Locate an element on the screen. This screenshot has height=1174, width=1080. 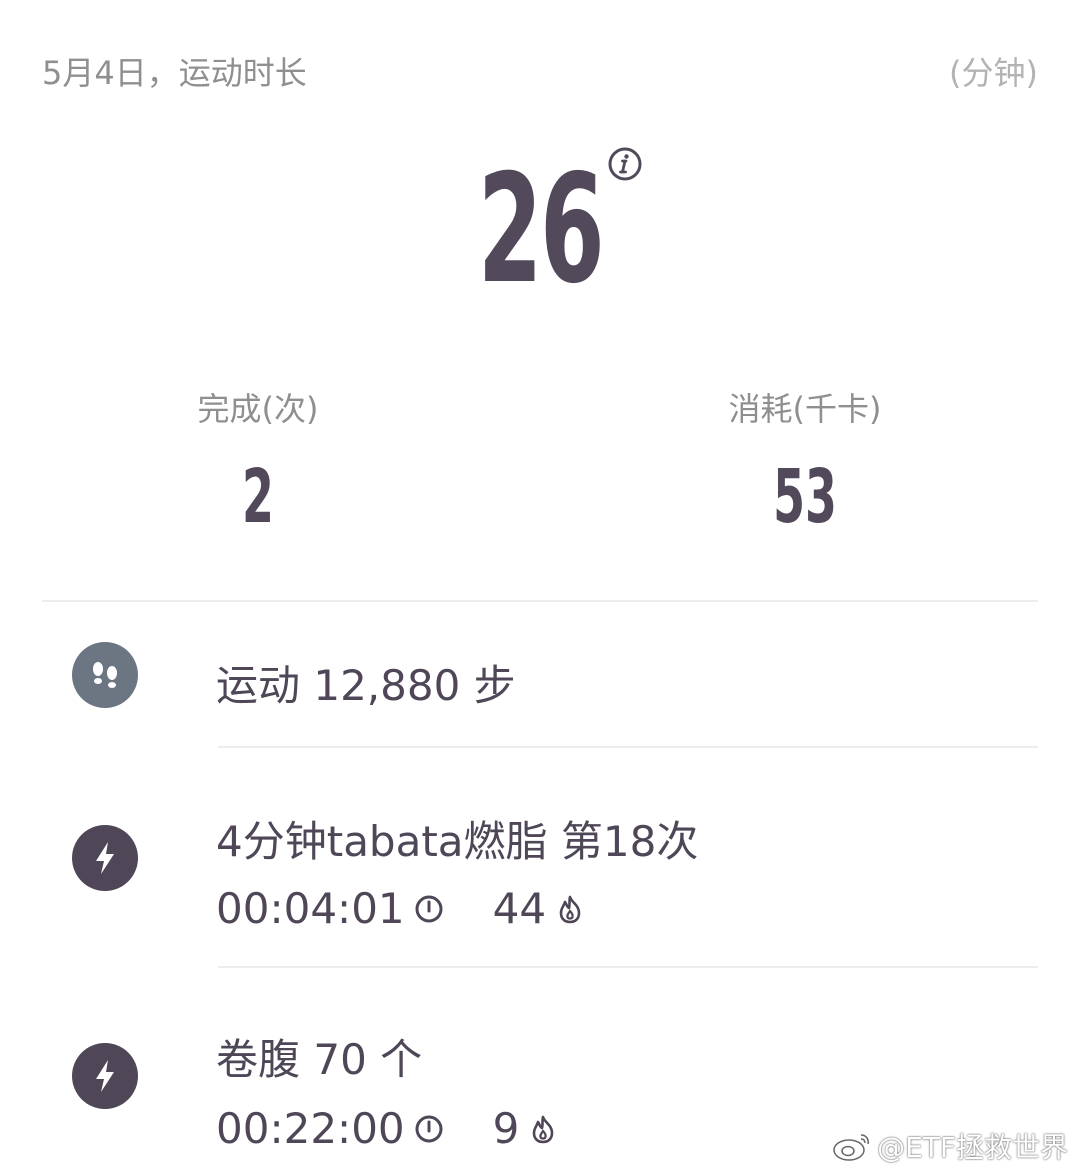
crunches-duration: 00:22:00 is located at coordinates (310, 1128).